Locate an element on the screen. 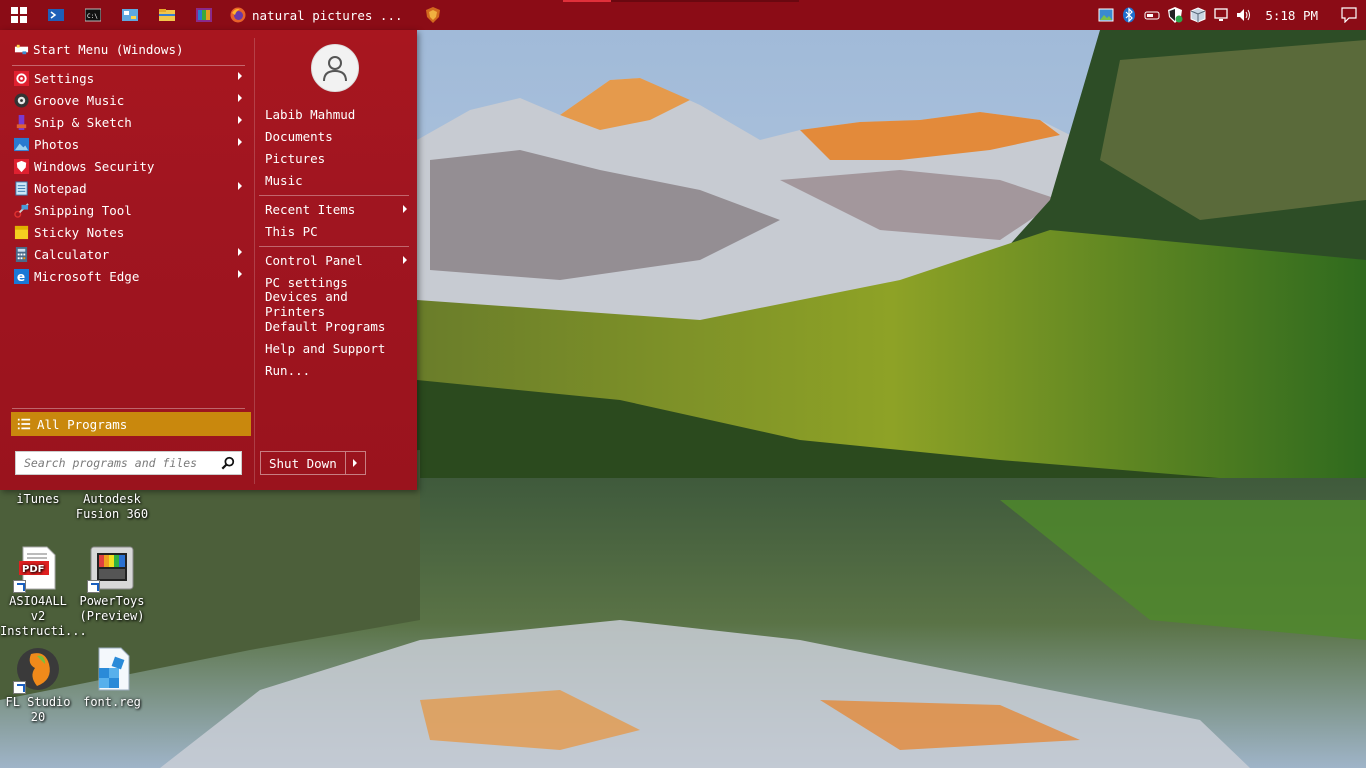  search-input is located at coordinates (119, 463).